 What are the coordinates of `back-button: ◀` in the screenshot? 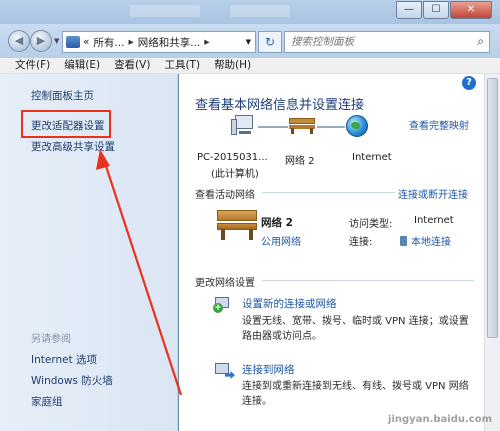 It's located at (19, 41).